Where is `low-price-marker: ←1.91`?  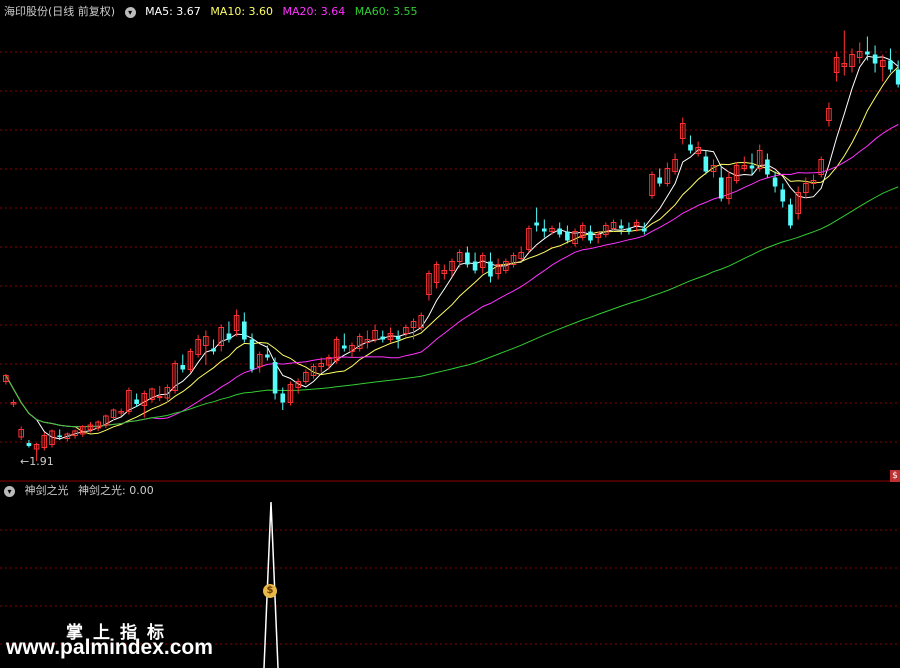 low-price-marker: ←1.91 is located at coordinates (37, 461).